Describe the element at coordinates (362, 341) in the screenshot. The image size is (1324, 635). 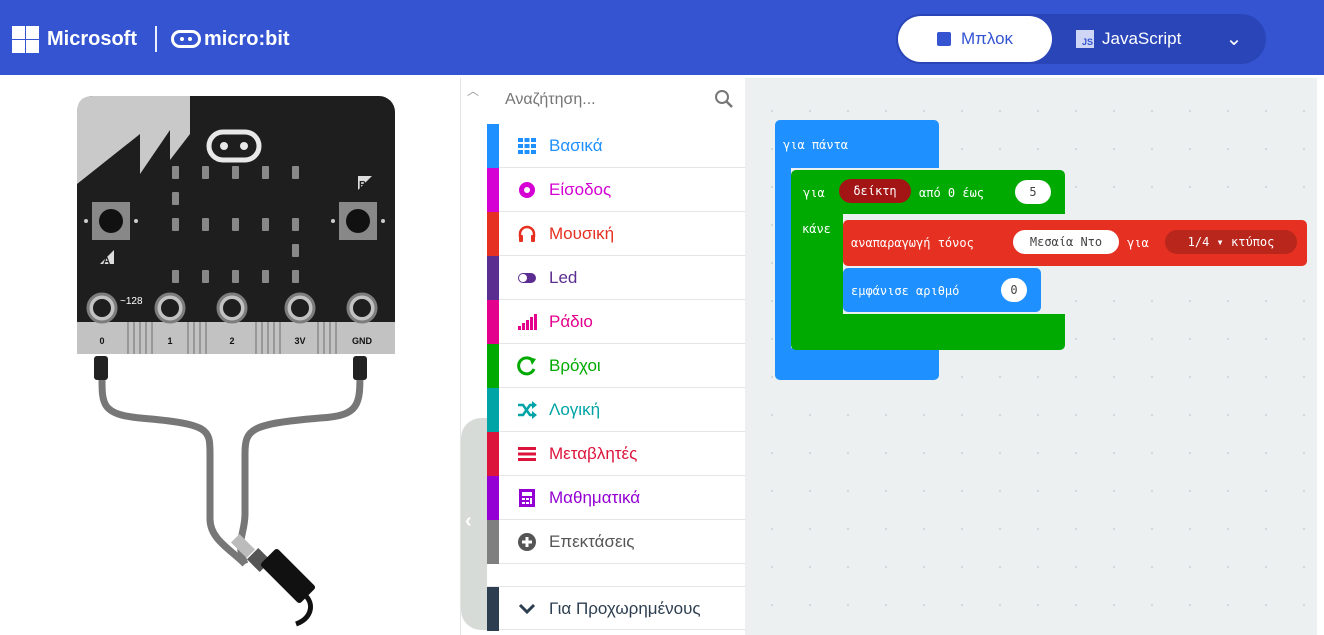
I see `pin-gnd-label: GND` at that location.